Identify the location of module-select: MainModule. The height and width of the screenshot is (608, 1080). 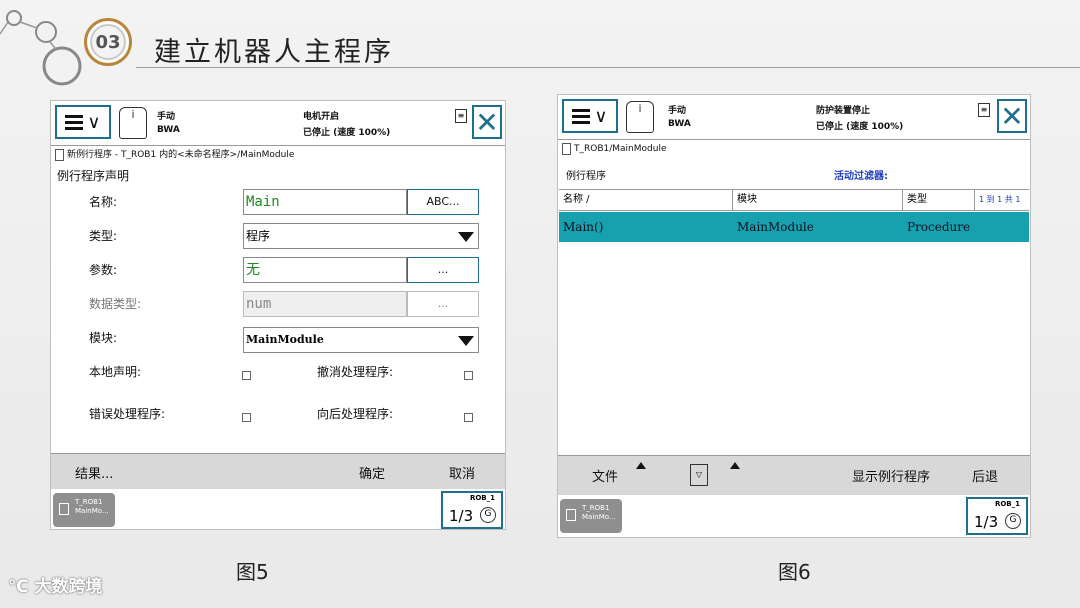
(361, 340).